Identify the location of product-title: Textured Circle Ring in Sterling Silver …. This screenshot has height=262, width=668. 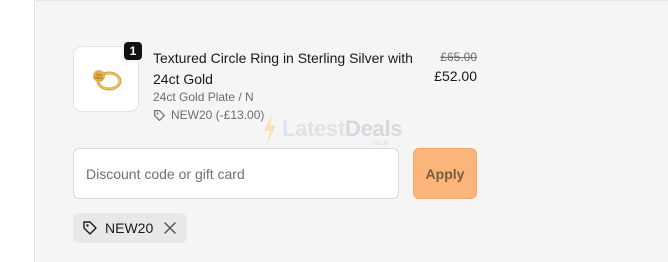
(283, 68).